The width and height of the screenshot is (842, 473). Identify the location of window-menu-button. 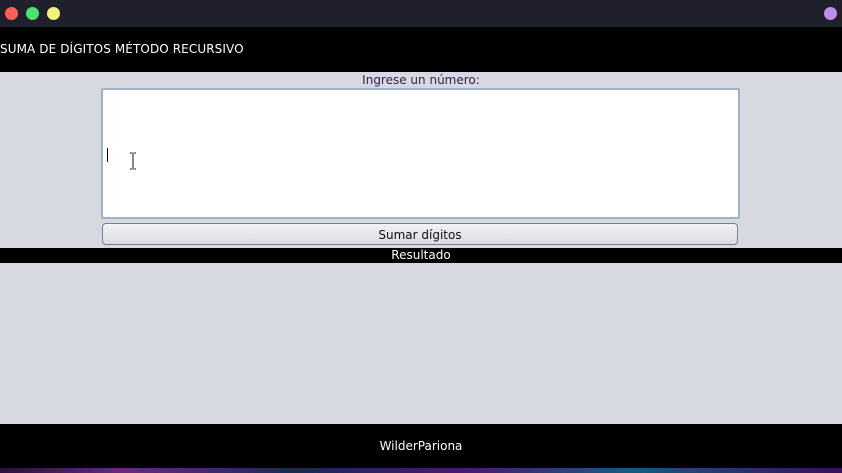
(830, 13).